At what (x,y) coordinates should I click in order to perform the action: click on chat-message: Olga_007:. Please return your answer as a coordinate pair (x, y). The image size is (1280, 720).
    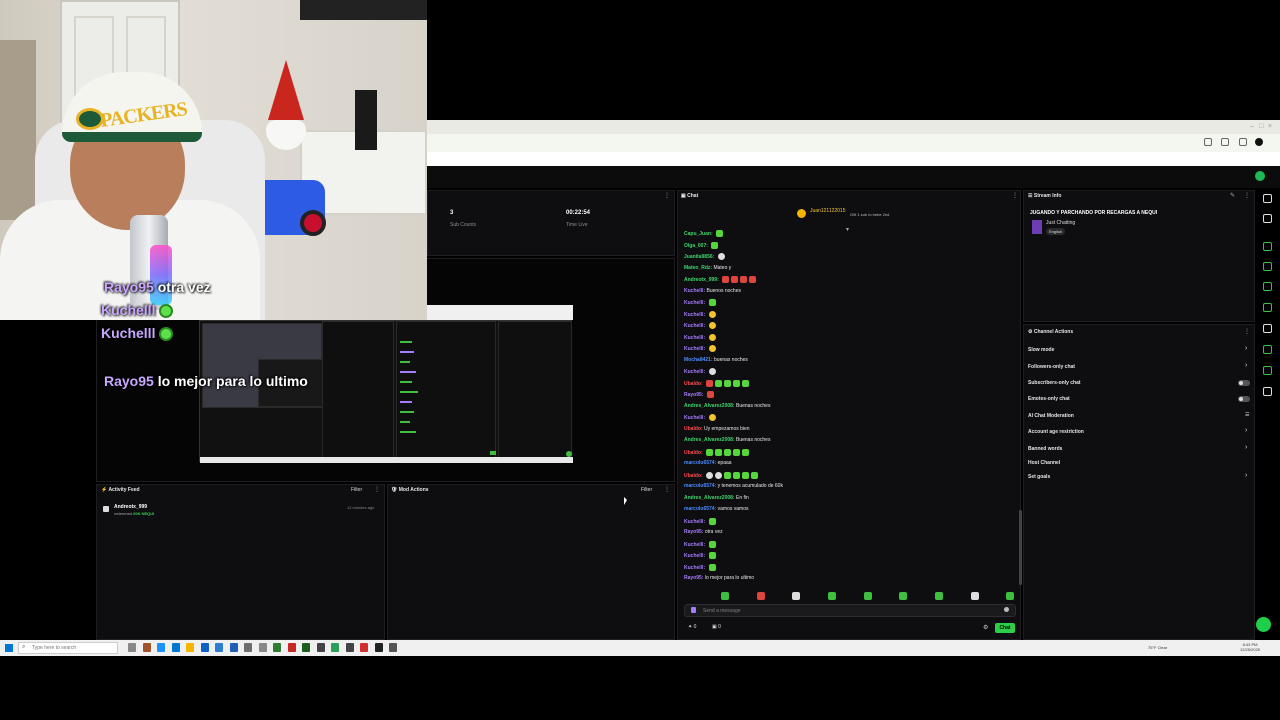
    Looking at the image, I should click on (701, 245).